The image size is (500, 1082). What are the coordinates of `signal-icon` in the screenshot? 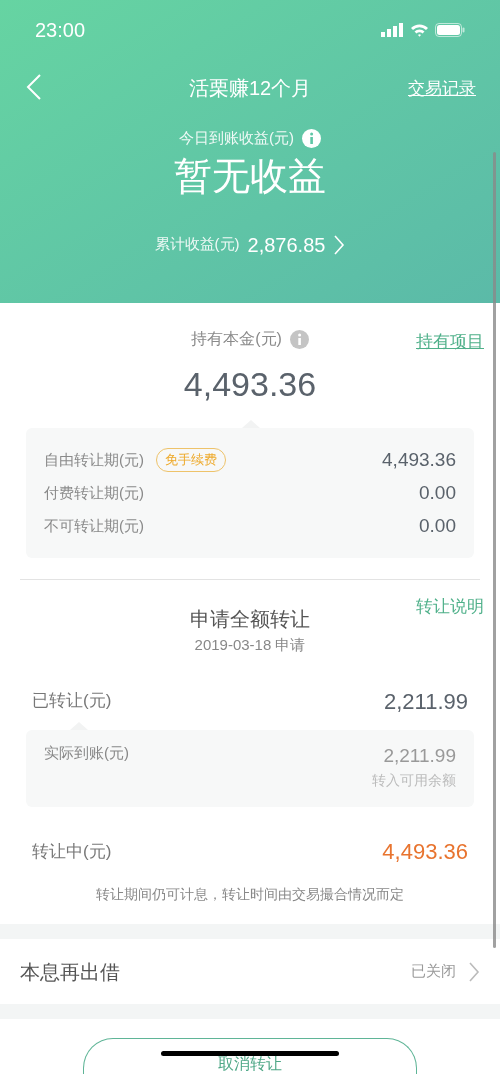 It's located at (392, 30).